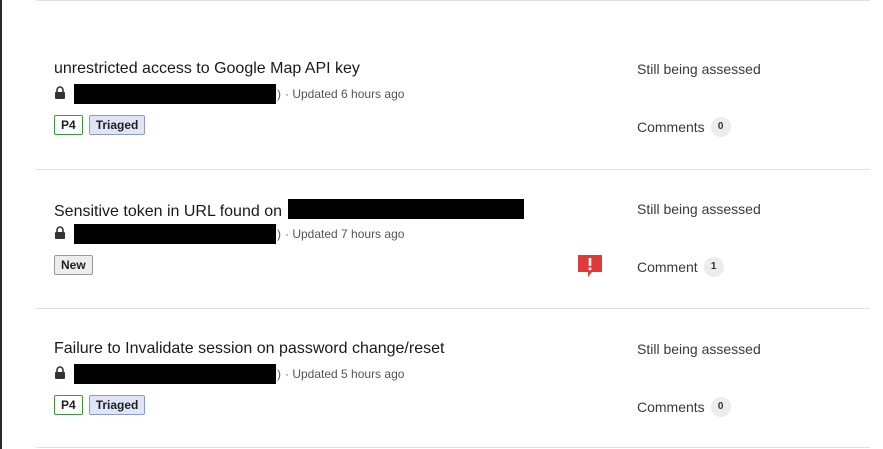 Image resolution: width=883 pixels, height=449 pixels. What do you see at coordinates (1, 224) in the screenshot?
I see `left-border` at bounding box center [1, 224].